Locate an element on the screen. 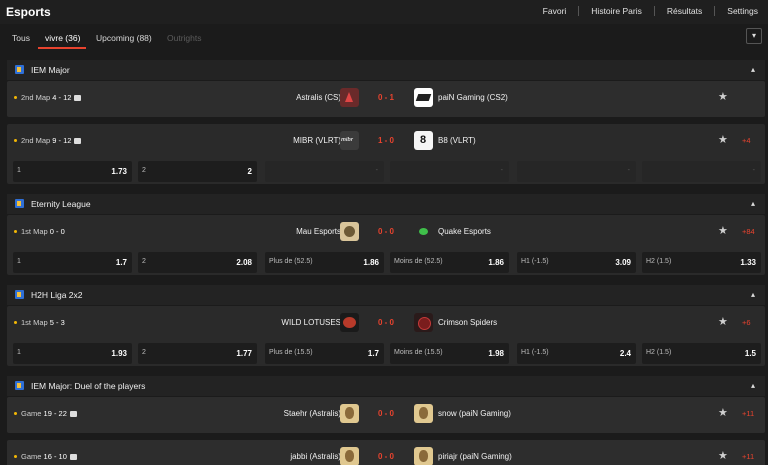 This screenshot has width=768, height=465. collapse-all-button: ▾ is located at coordinates (754, 36).